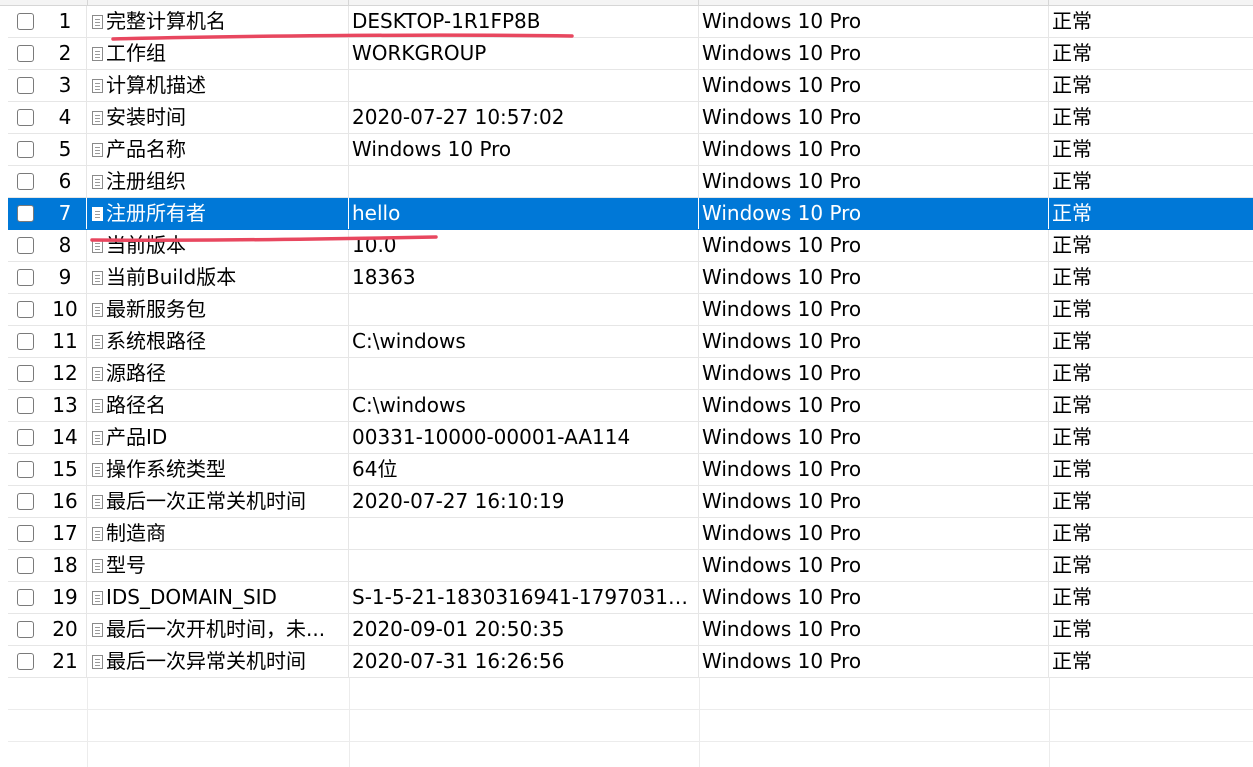  What do you see at coordinates (156, 309) in the screenshot?
I see `property-name: 最新服务包` at bounding box center [156, 309].